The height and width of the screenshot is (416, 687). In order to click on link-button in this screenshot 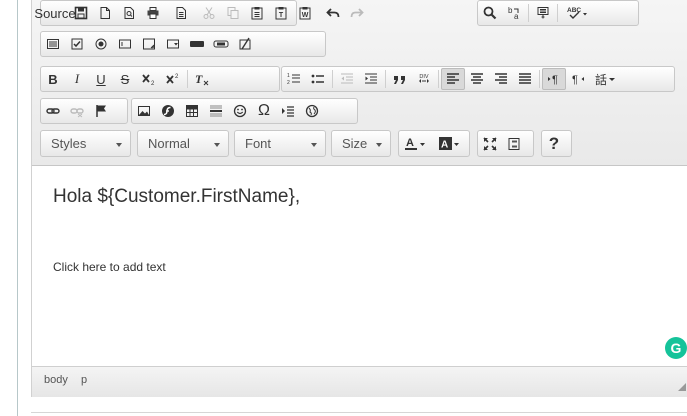, I will do `click(53, 111)`.